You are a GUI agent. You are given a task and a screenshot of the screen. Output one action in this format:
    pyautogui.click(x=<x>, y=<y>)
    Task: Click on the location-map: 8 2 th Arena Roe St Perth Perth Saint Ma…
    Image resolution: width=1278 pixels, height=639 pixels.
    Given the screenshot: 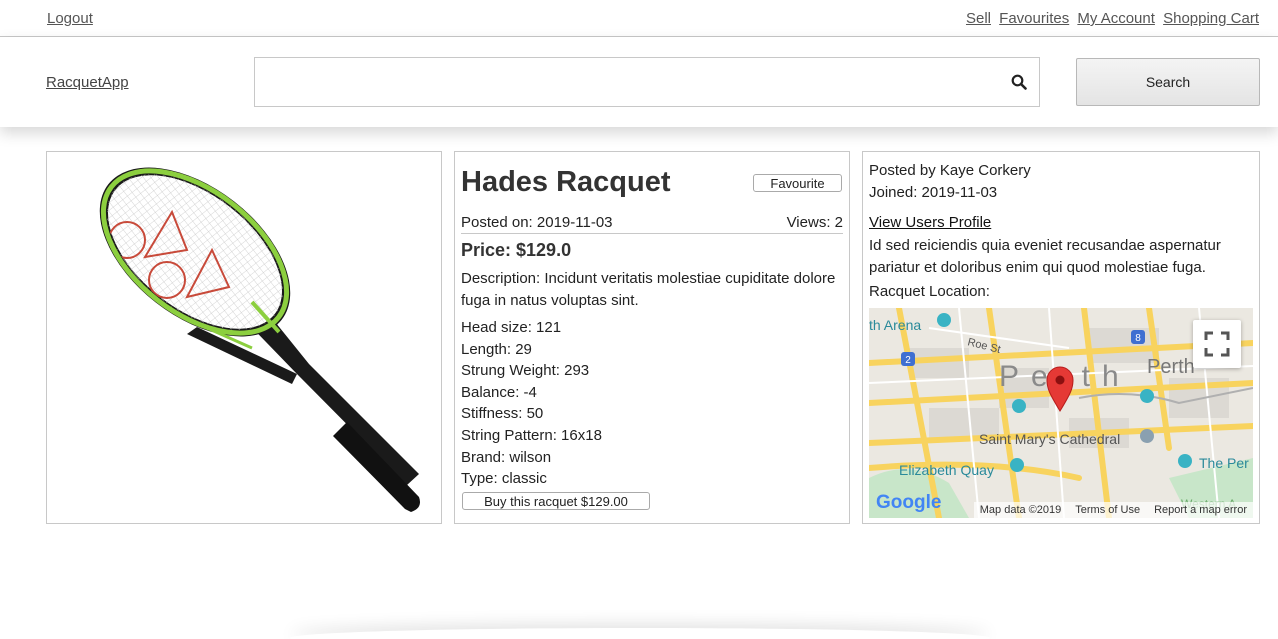 What is the action you would take?
    pyautogui.click(x=1061, y=413)
    